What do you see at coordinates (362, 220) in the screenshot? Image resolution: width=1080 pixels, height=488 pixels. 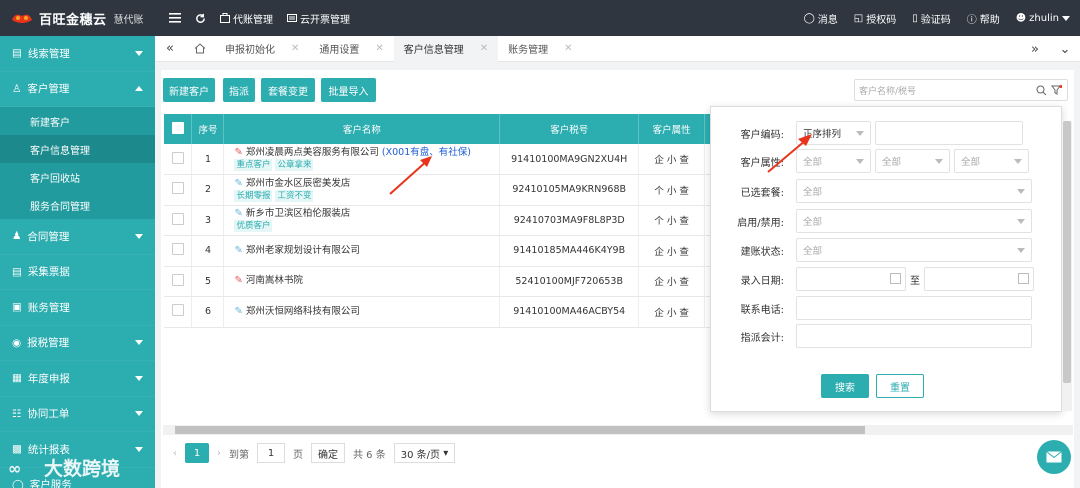 I see `row-name-cell: ✎ 新乡市卫滨区柏伦服装店 优质客户` at bounding box center [362, 220].